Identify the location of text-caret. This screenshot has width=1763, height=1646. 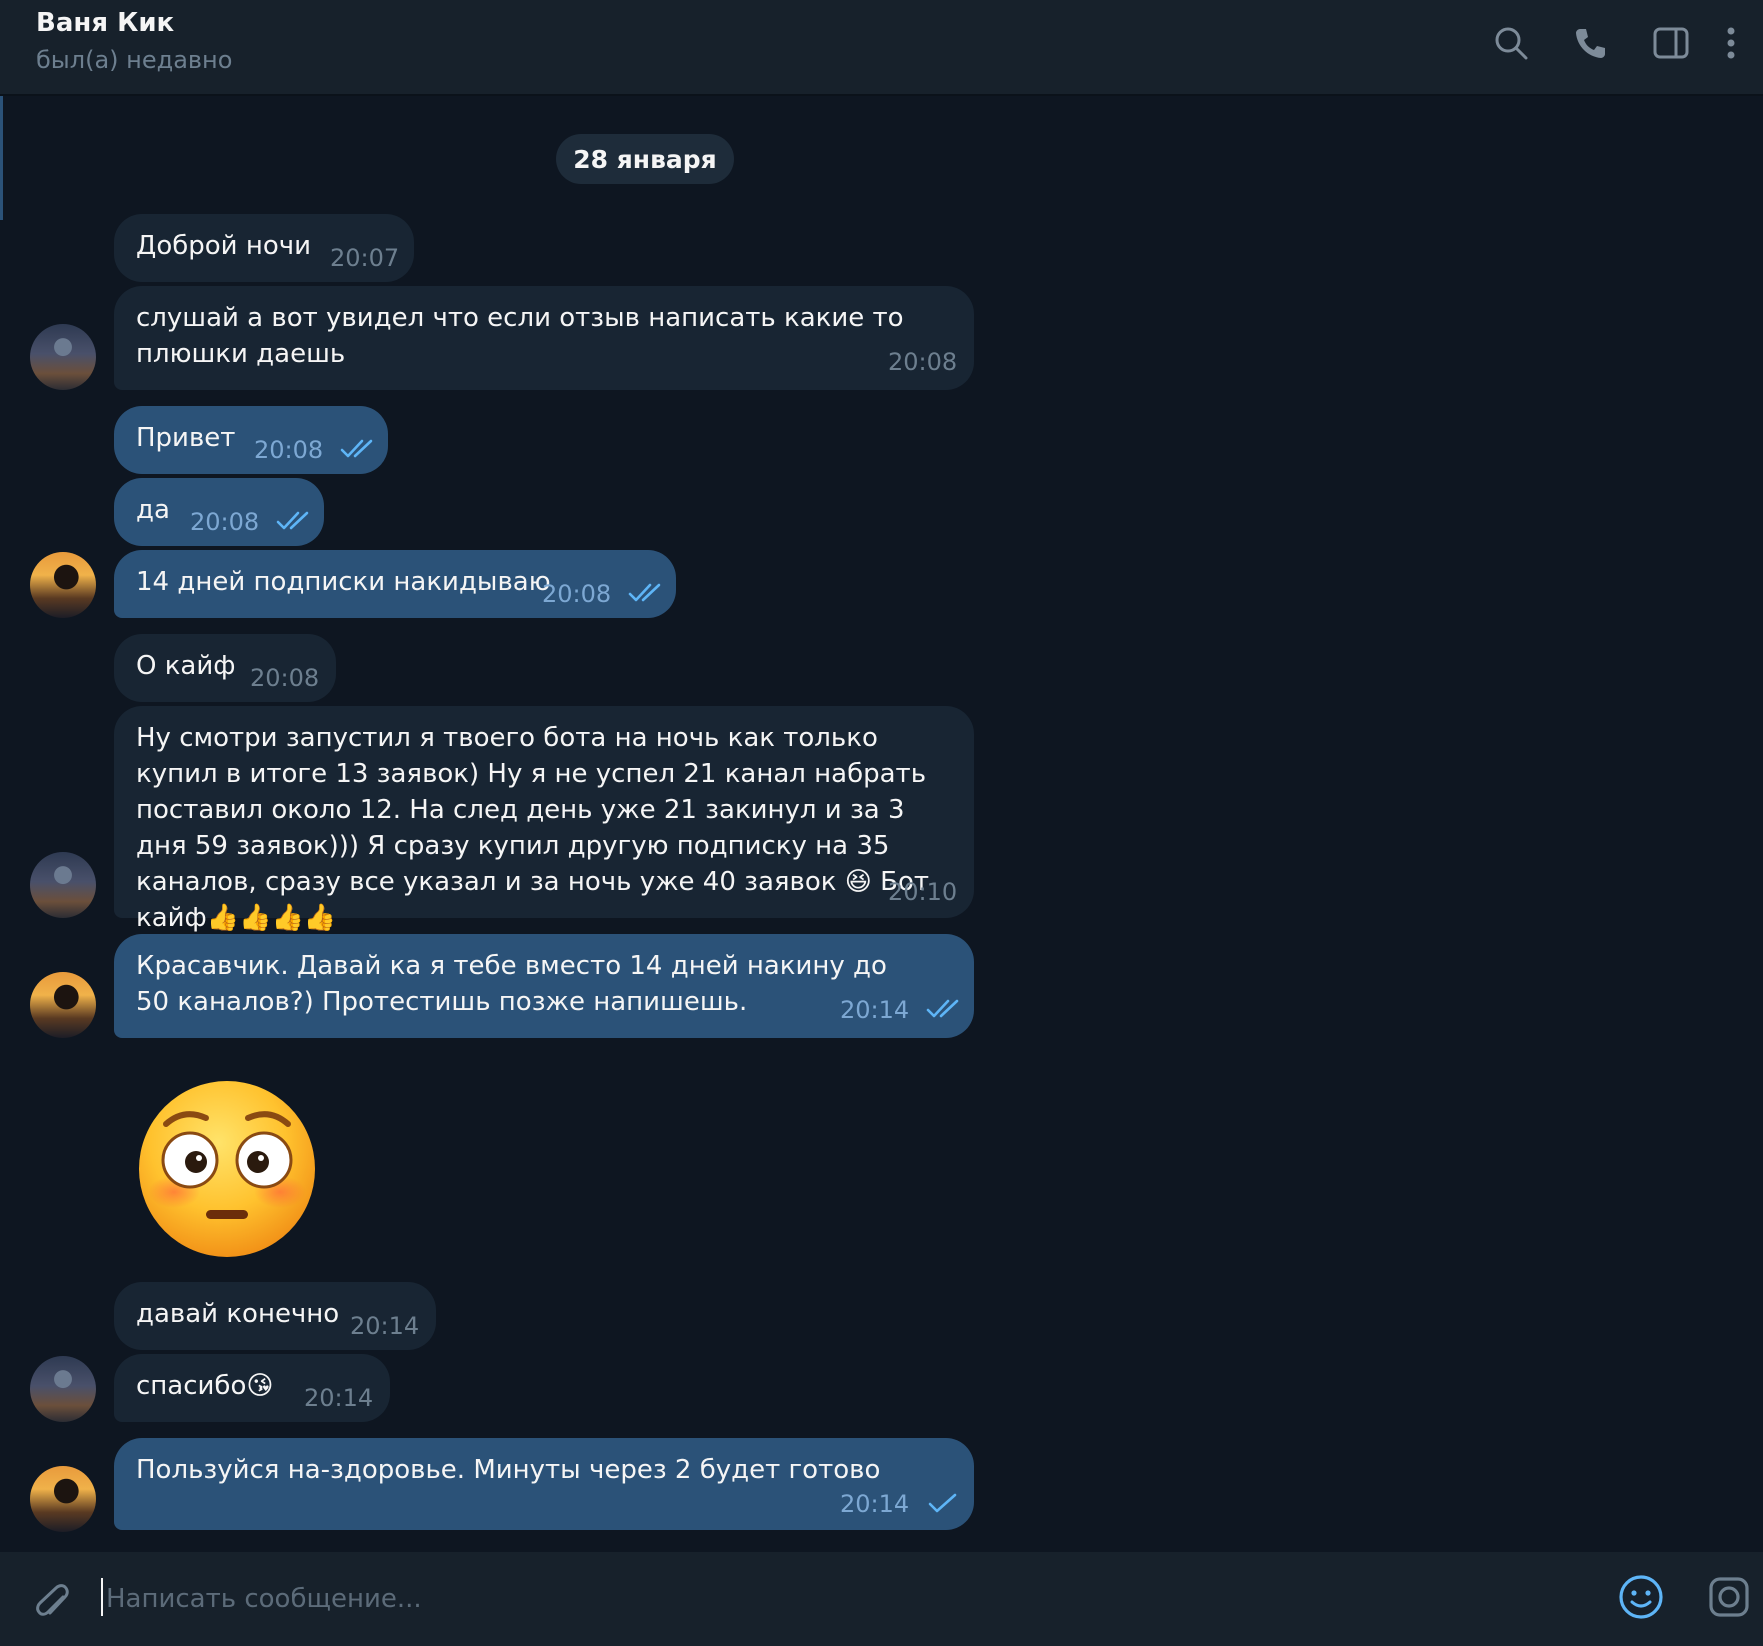
(102, 1597).